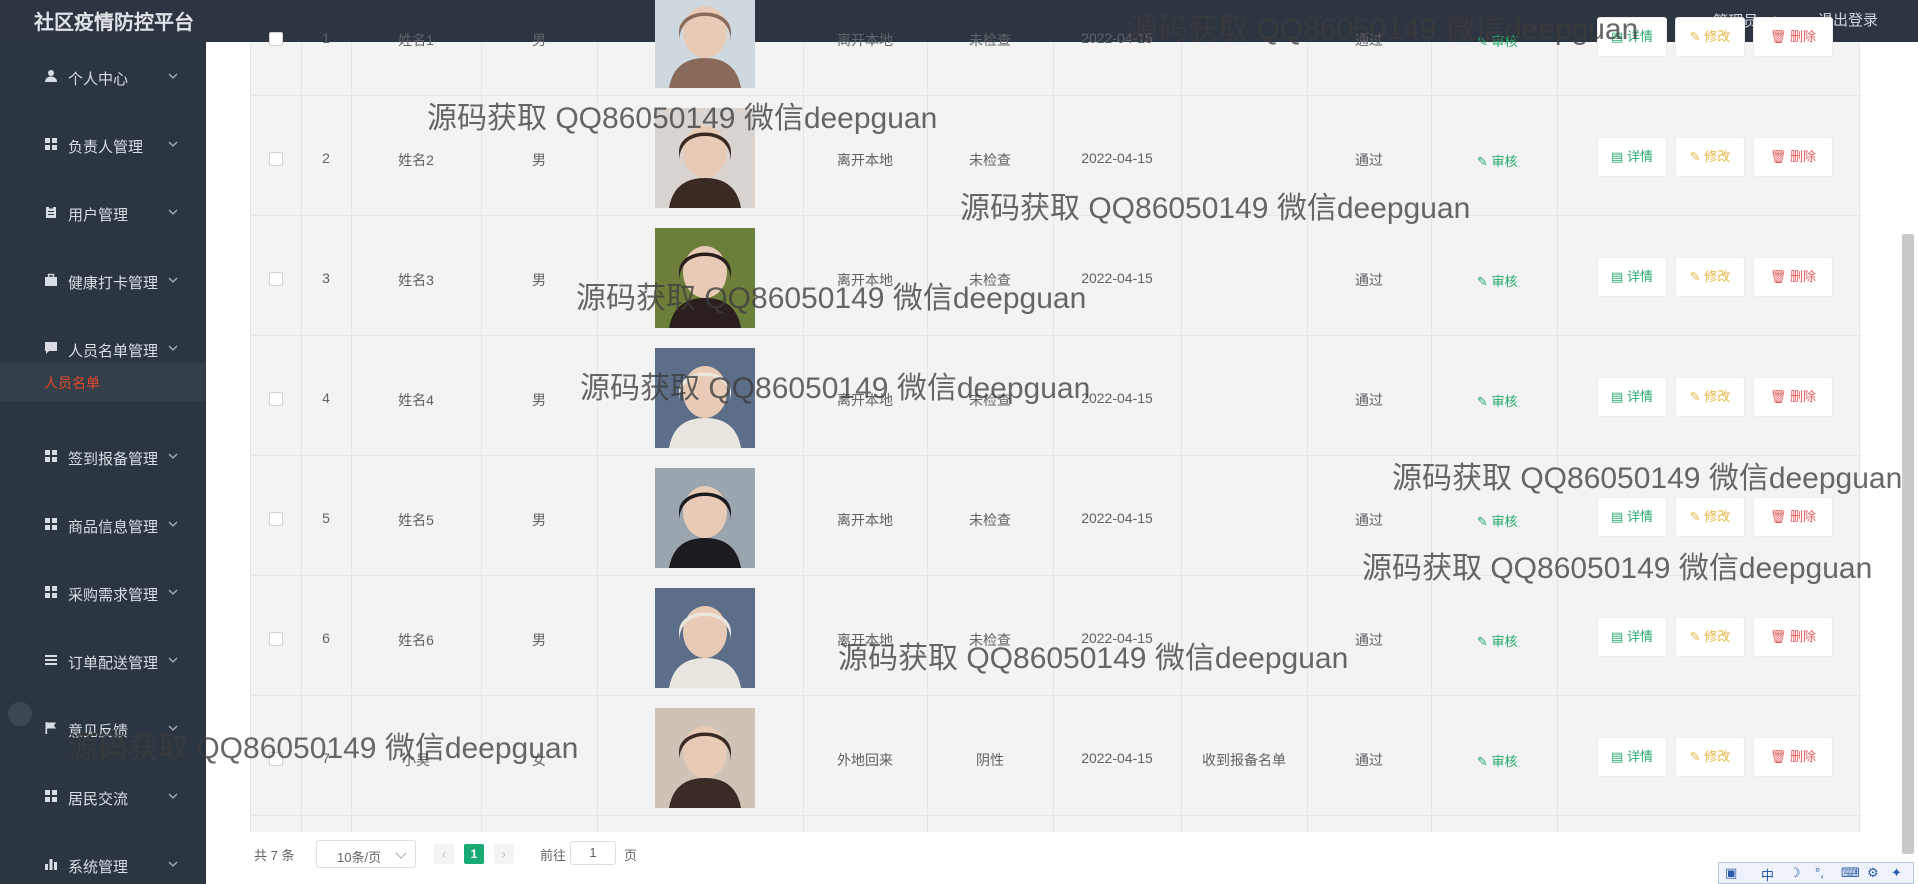 This screenshot has height=884, width=1918. What do you see at coordinates (103, 282) in the screenshot?
I see `sidebar-item-4: 健康打卡管理` at bounding box center [103, 282].